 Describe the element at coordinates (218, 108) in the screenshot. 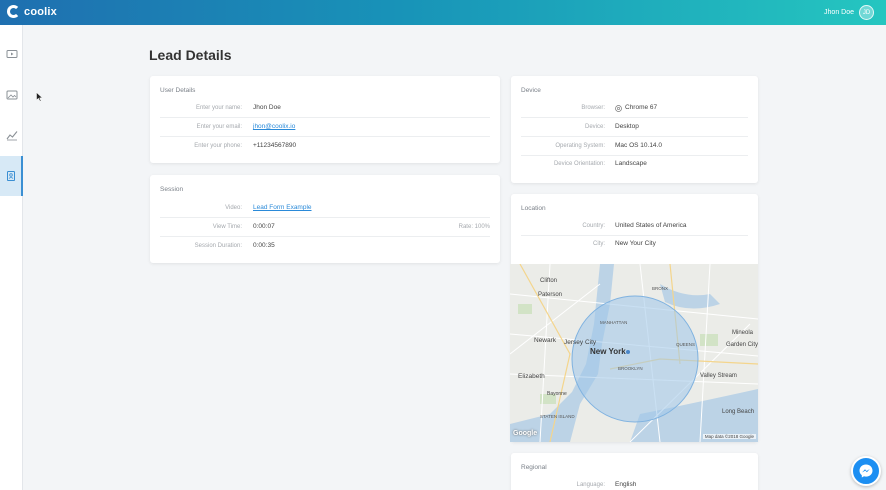

I see `name-label: Enter your name:` at that location.